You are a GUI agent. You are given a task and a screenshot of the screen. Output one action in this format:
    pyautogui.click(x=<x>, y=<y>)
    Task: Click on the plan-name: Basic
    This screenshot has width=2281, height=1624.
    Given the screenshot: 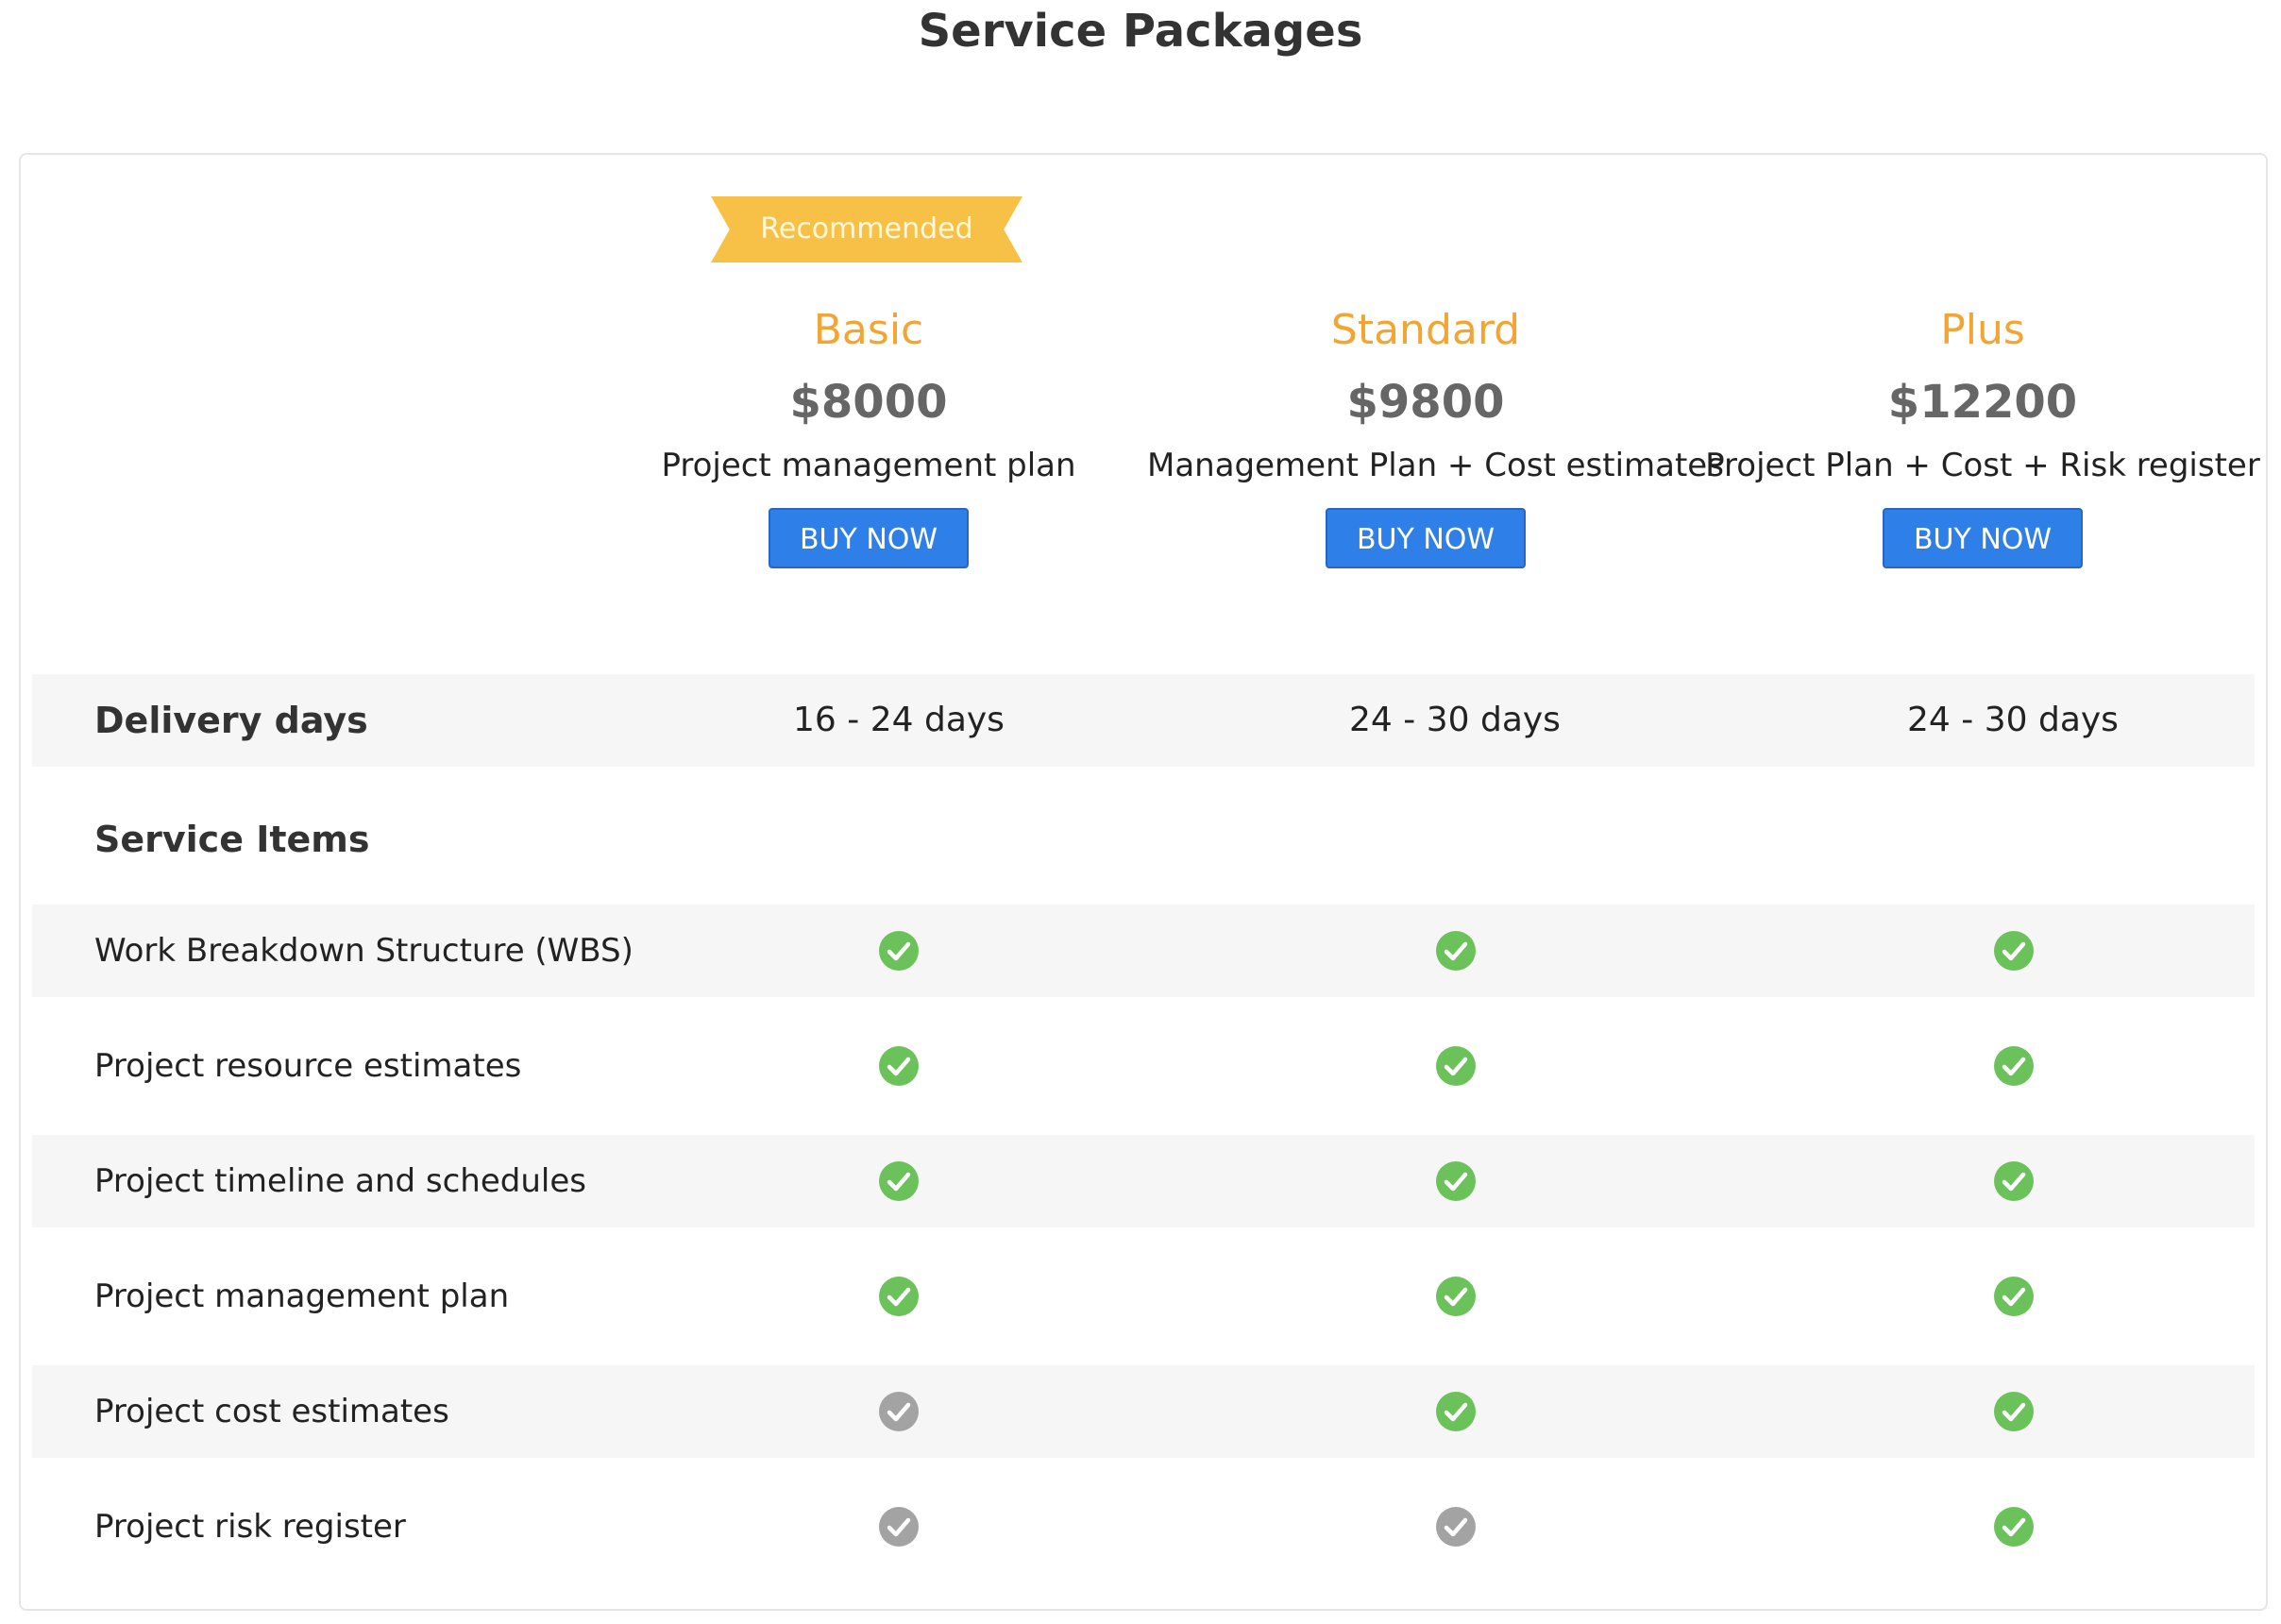 What is the action you would take?
    pyautogui.click(x=868, y=330)
    